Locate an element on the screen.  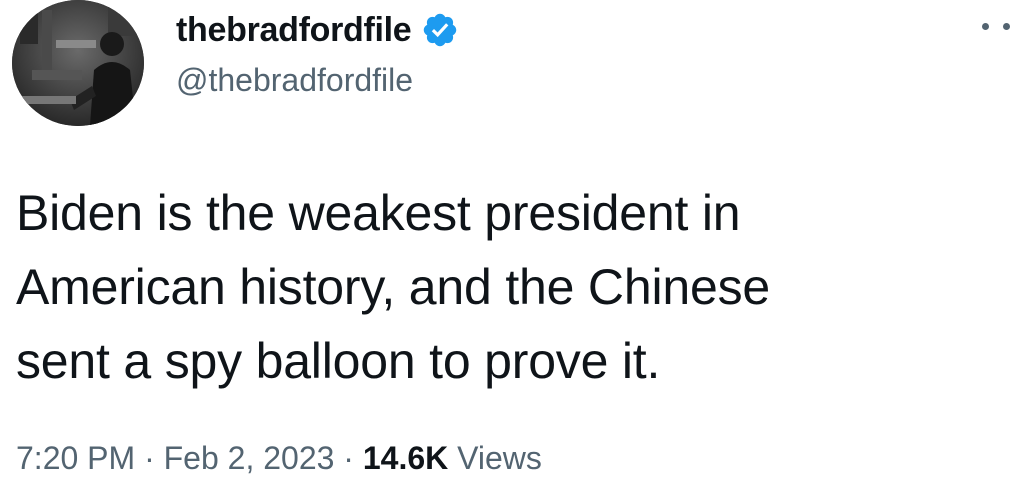
author-avatar is located at coordinates (78, 63).